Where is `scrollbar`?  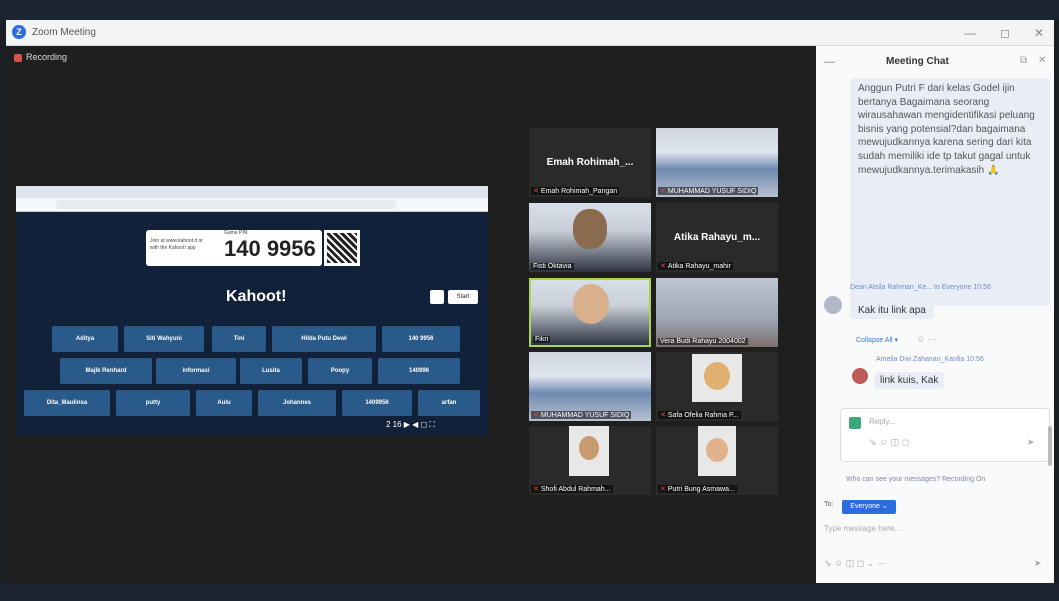
scrollbar is located at coordinates (1050, 446).